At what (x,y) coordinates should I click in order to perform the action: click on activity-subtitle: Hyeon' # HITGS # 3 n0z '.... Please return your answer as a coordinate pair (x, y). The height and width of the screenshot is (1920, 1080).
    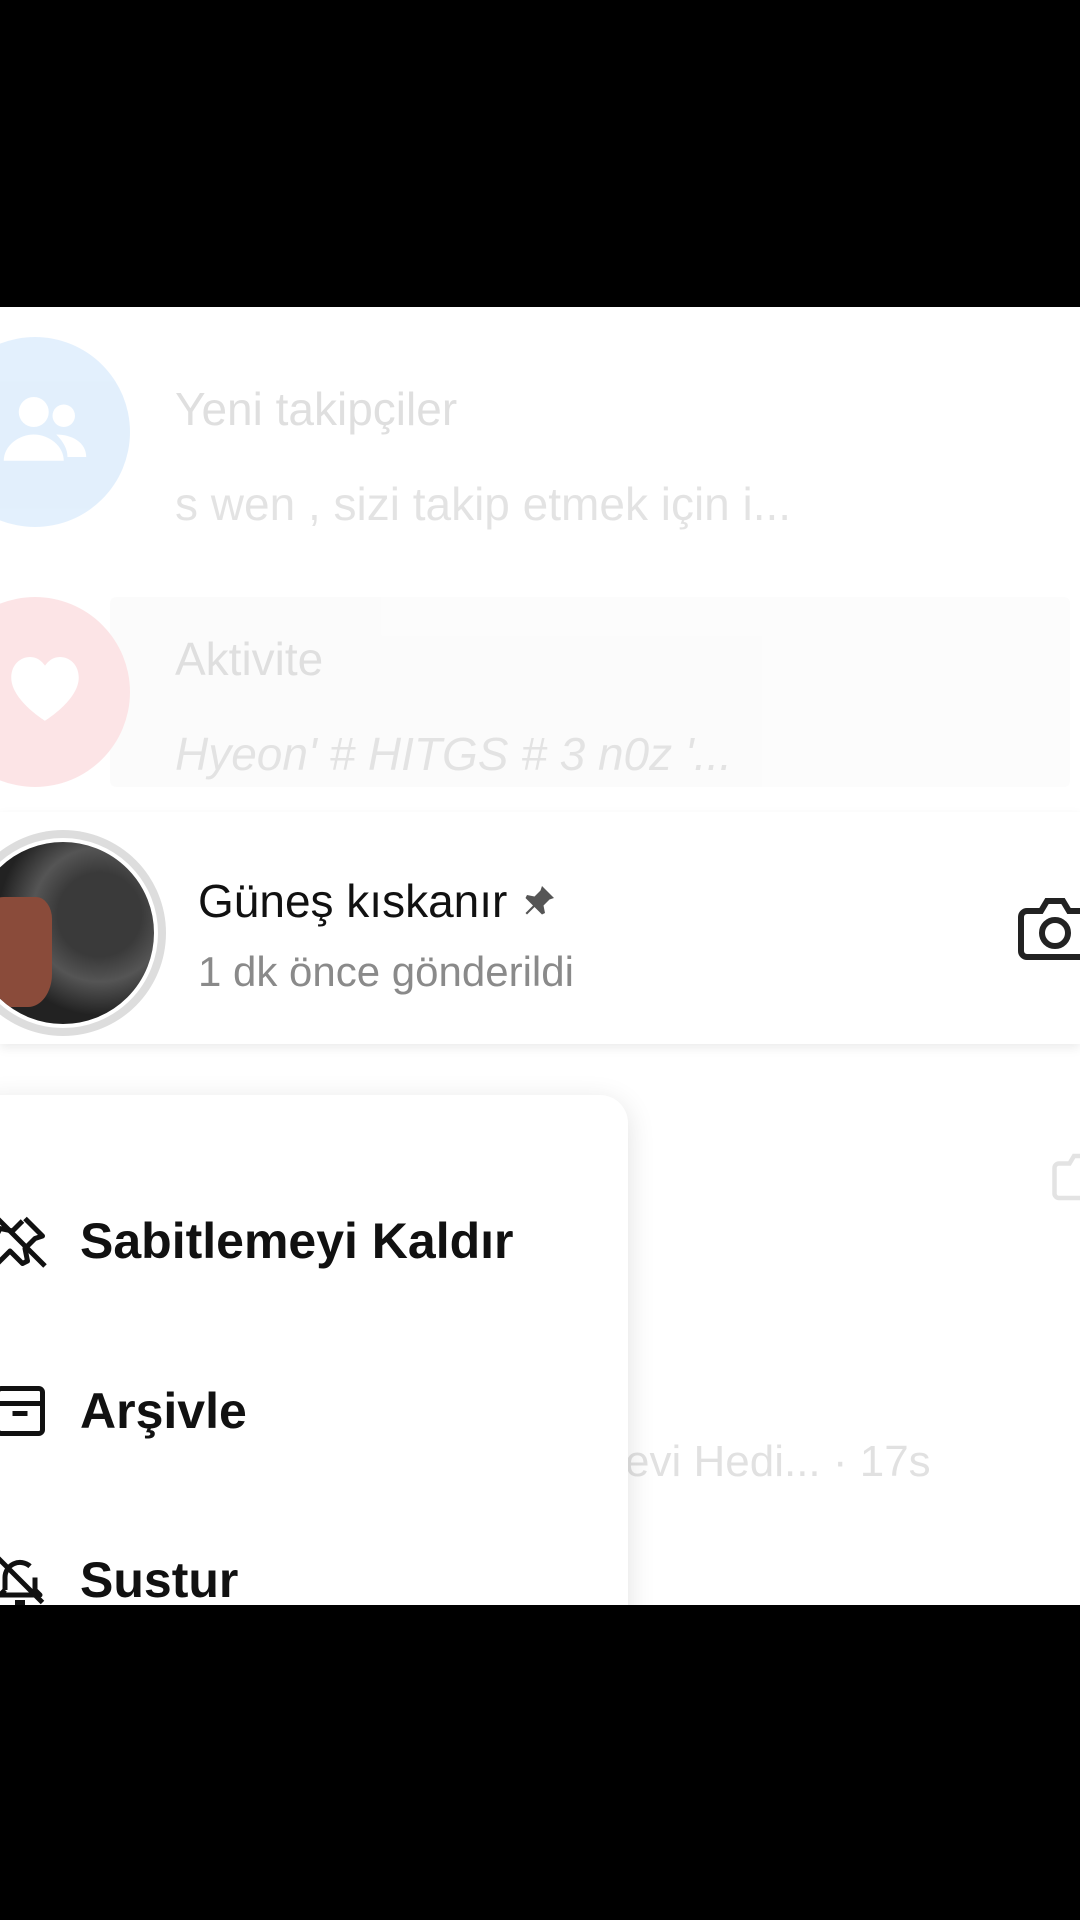
    Looking at the image, I should click on (454, 754).